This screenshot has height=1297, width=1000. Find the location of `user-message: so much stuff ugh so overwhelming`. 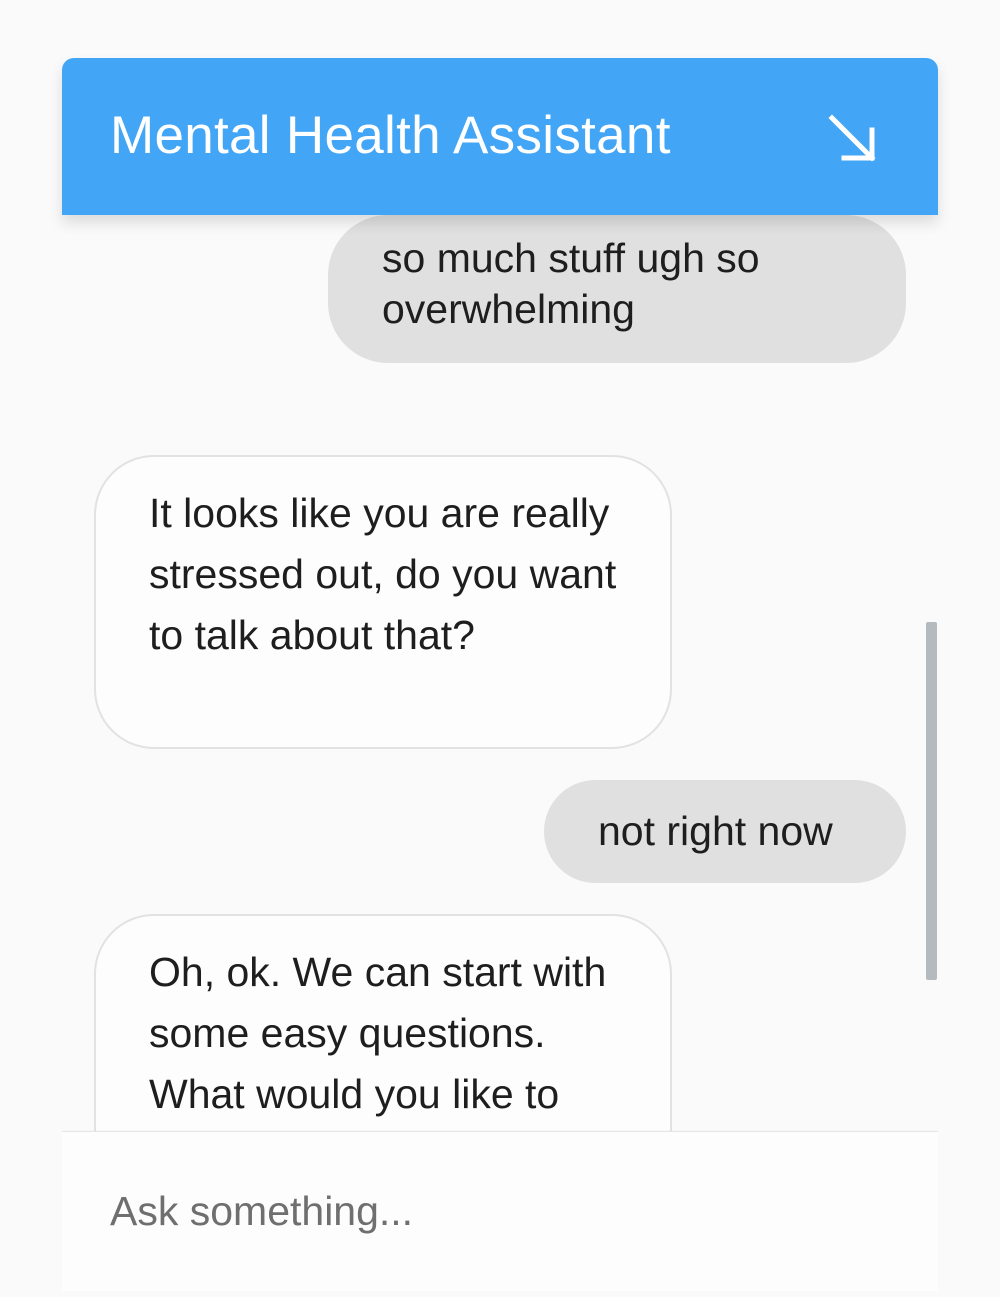

user-message: so much stuff ugh so overwhelming is located at coordinates (617, 289).